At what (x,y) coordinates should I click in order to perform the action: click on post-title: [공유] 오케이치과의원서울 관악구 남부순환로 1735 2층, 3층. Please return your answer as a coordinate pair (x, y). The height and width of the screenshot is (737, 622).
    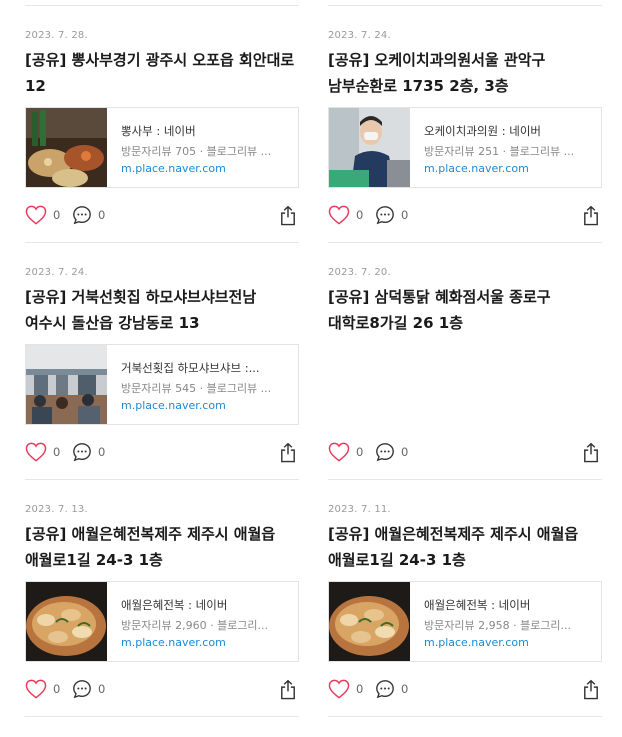
    Looking at the image, I should click on (465, 73).